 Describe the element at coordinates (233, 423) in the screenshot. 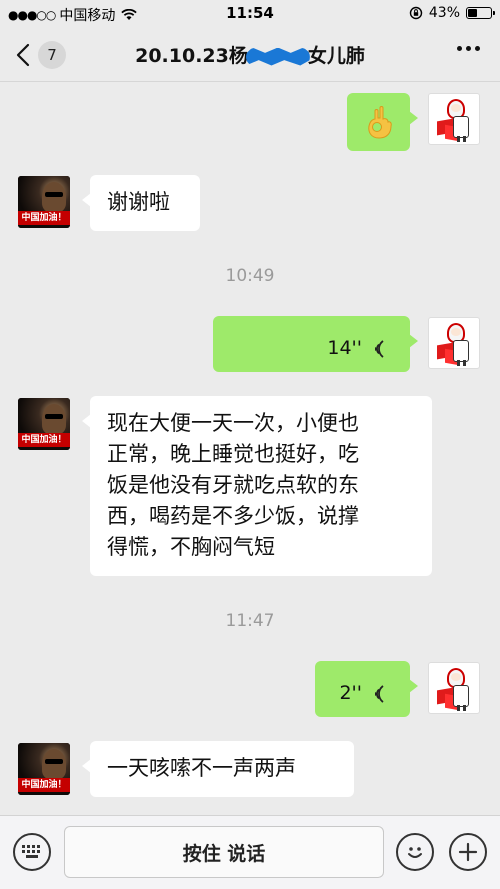

I see `message-line: 现在大便一天一次，小便也` at that location.